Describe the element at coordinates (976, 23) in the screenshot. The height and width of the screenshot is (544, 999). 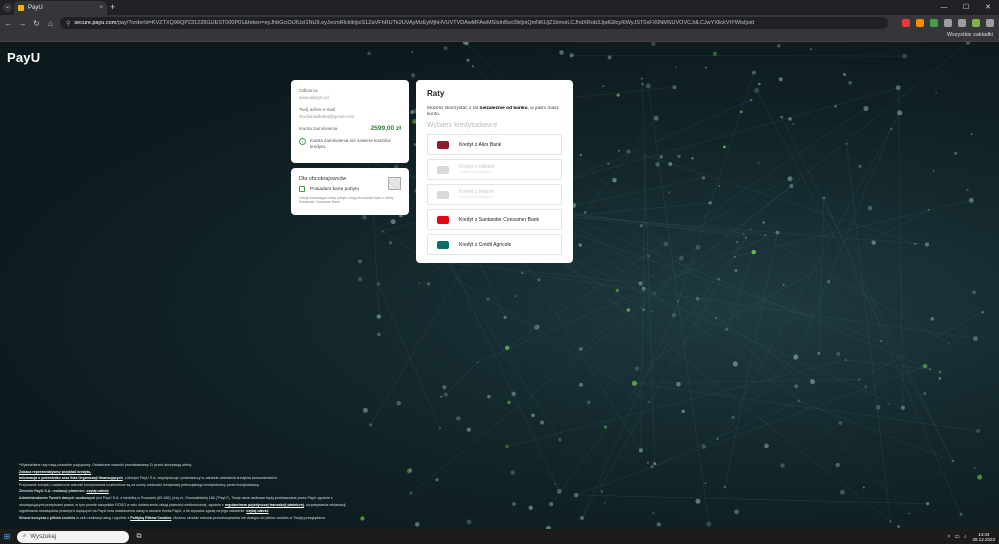
I see `profile-avatar-icon` at that location.